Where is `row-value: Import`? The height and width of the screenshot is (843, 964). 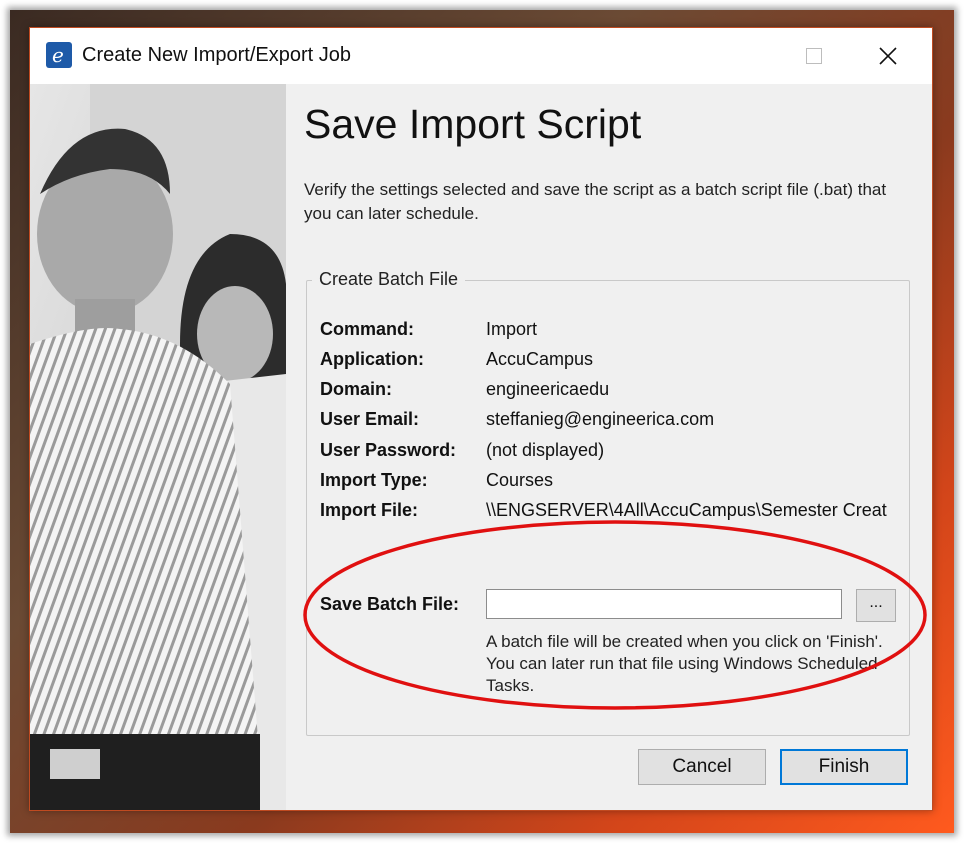 row-value: Import is located at coordinates (512, 329).